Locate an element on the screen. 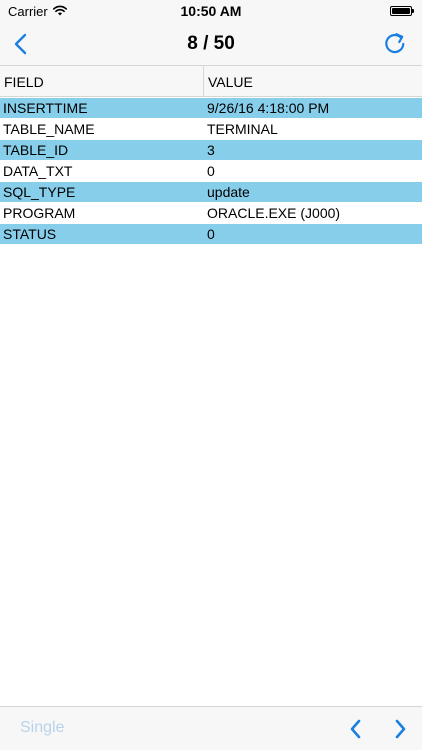 The width and height of the screenshot is (422, 750). table-row: SQL_TYPE update is located at coordinates (211, 192).